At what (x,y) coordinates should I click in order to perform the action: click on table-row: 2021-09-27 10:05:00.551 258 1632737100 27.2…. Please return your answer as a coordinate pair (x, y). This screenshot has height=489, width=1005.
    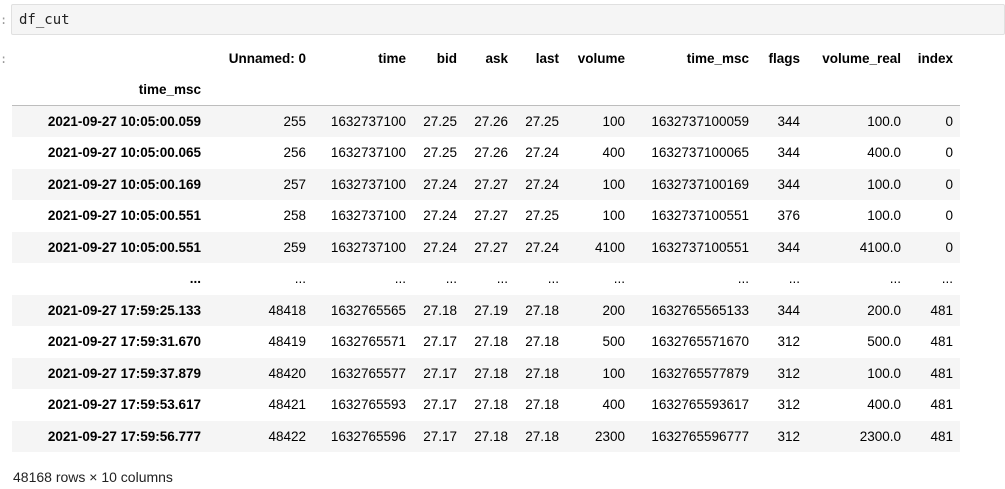
    Looking at the image, I should click on (486, 216).